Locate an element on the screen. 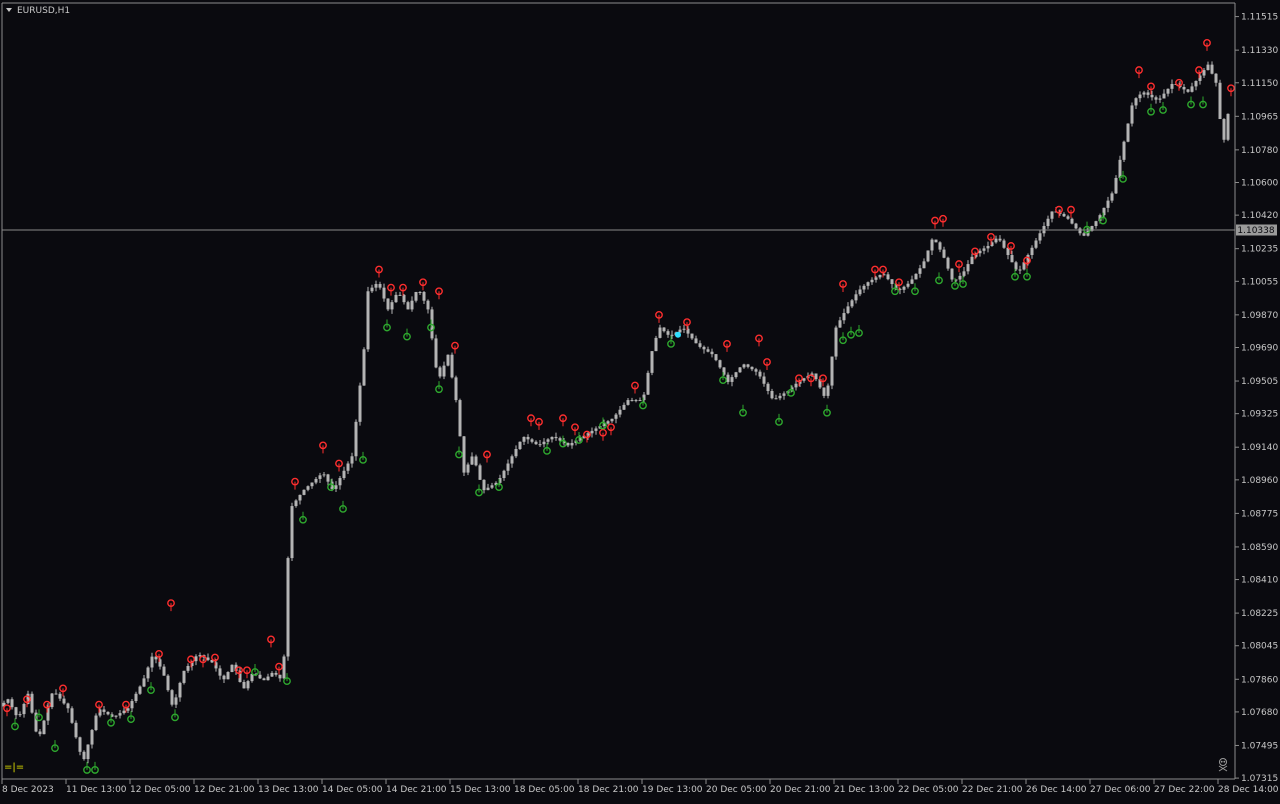  price-tick-label: 1.09505 is located at coordinates (1259, 382).